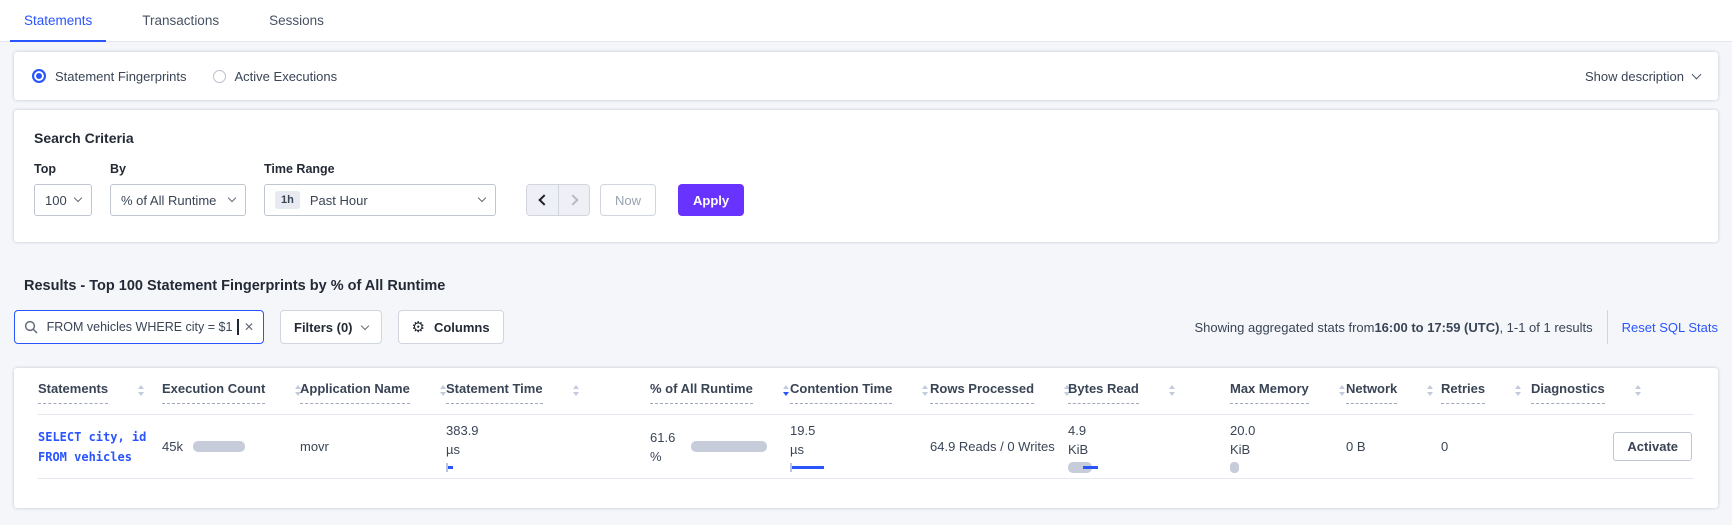  Describe the element at coordinates (1356, 446) in the screenshot. I see `network-cell: 0 B` at that location.